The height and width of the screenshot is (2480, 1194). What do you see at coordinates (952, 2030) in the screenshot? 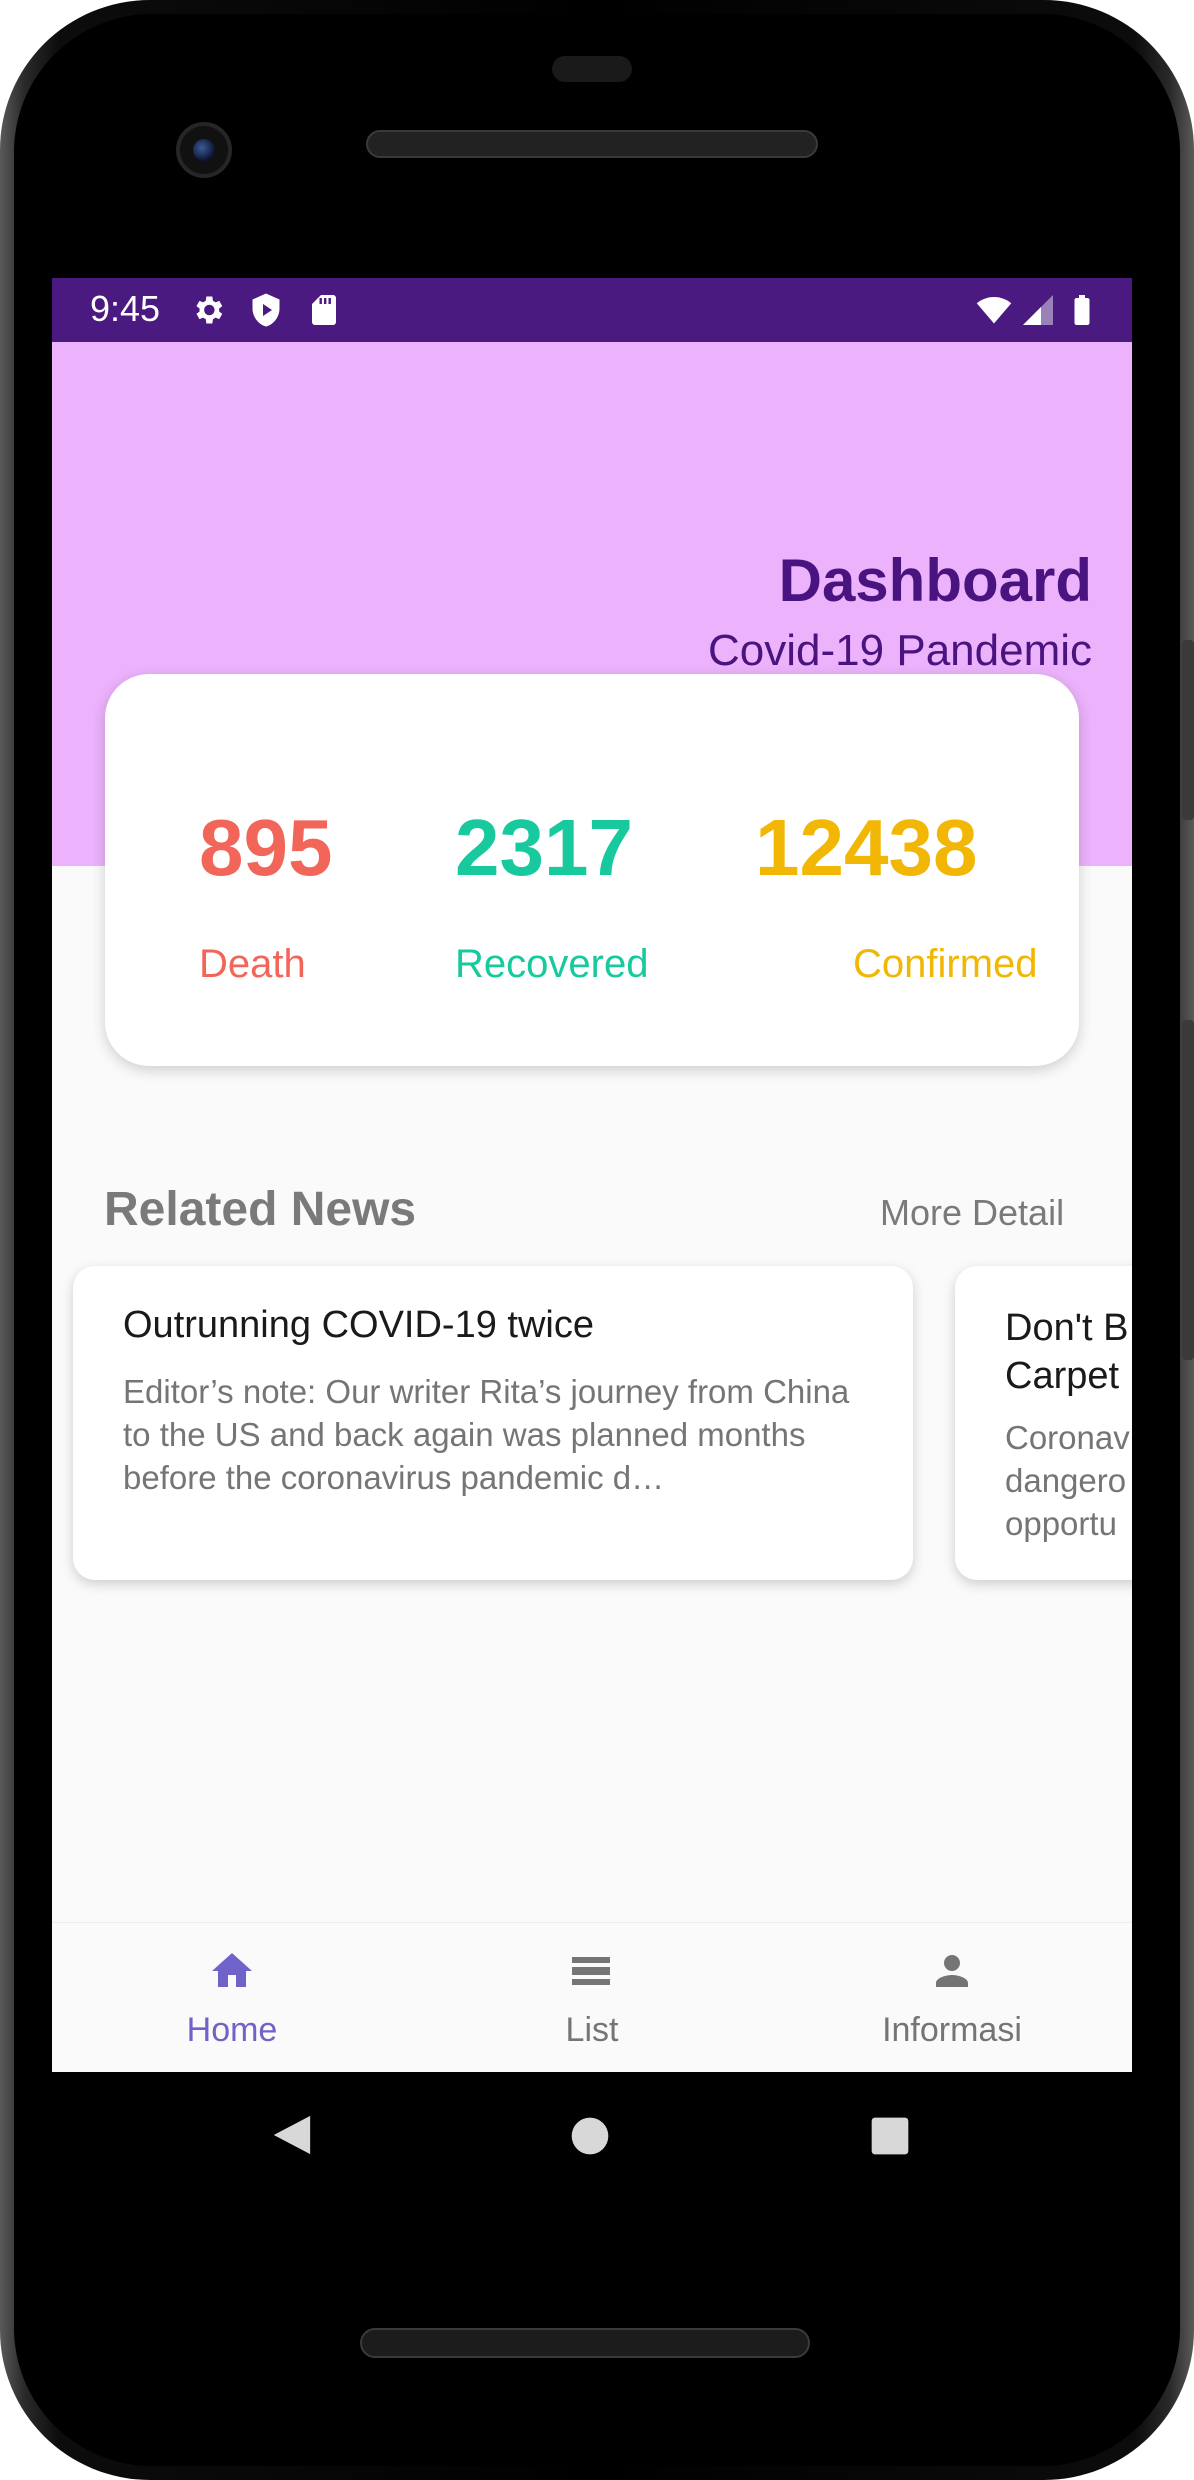
I see `nav-informasi-label: Informasi` at bounding box center [952, 2030].